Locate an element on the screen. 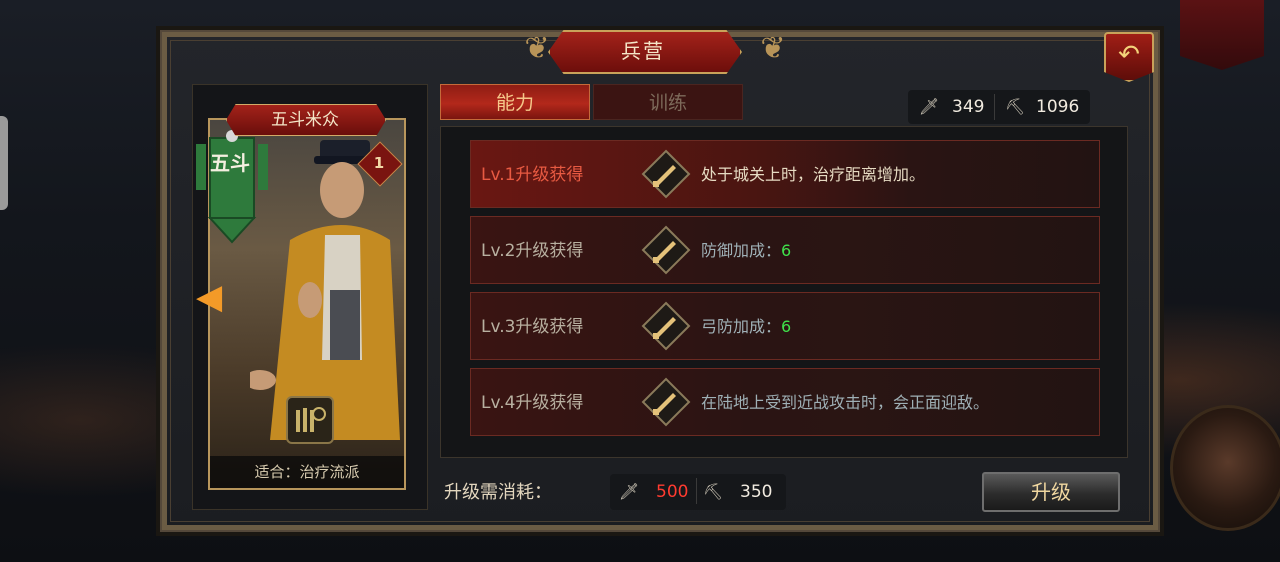  suitable-style-label: 适合：治疗流派 is located at coordinates (307, 472).